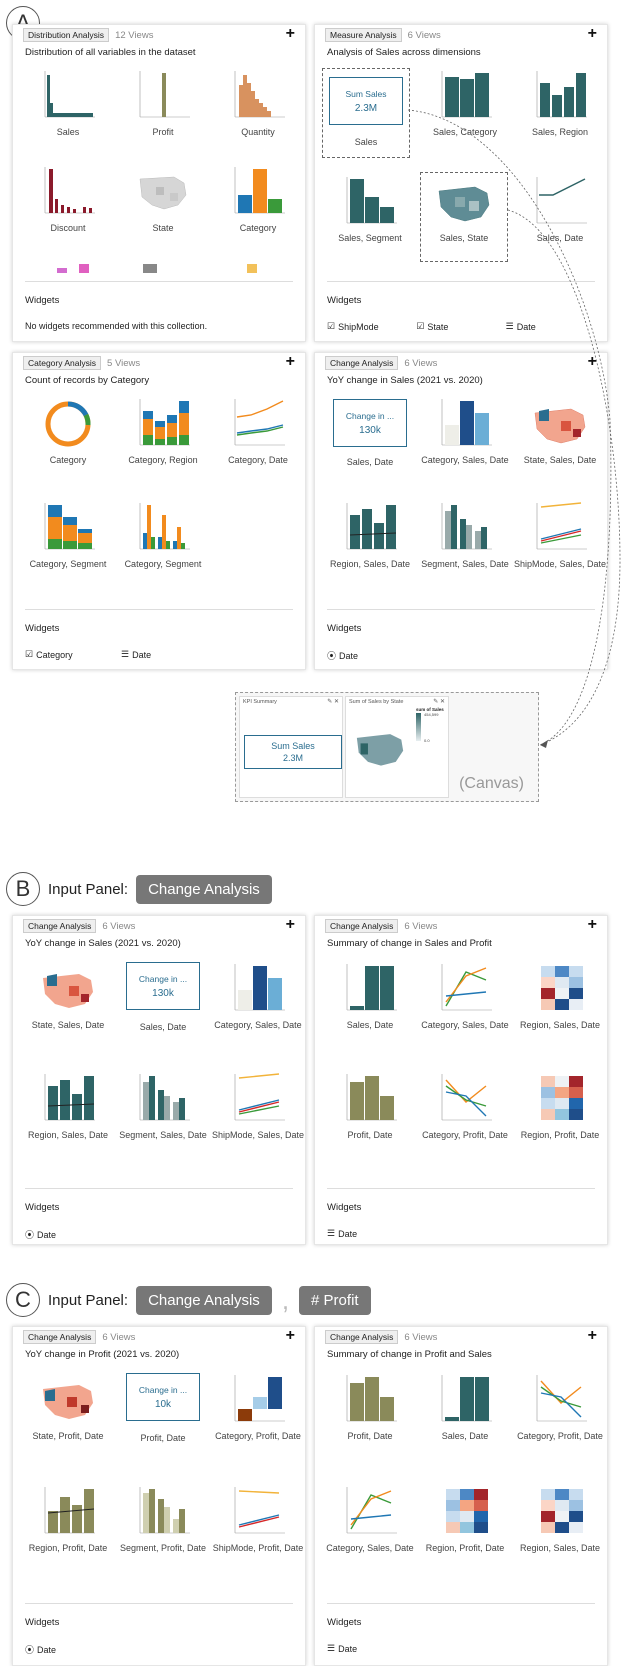 This screenshot has height=1666, width=642. I want to click on kpi-value: 10k, so click(163, 1404).